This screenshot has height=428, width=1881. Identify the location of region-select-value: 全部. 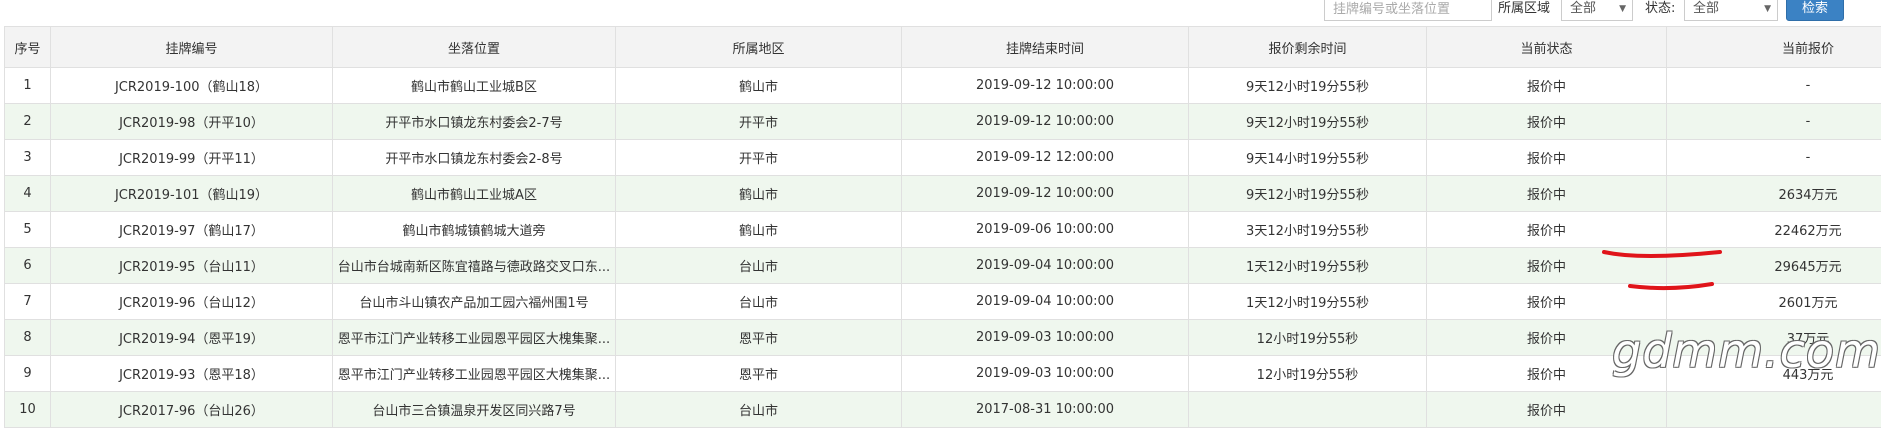
(1583, 8).